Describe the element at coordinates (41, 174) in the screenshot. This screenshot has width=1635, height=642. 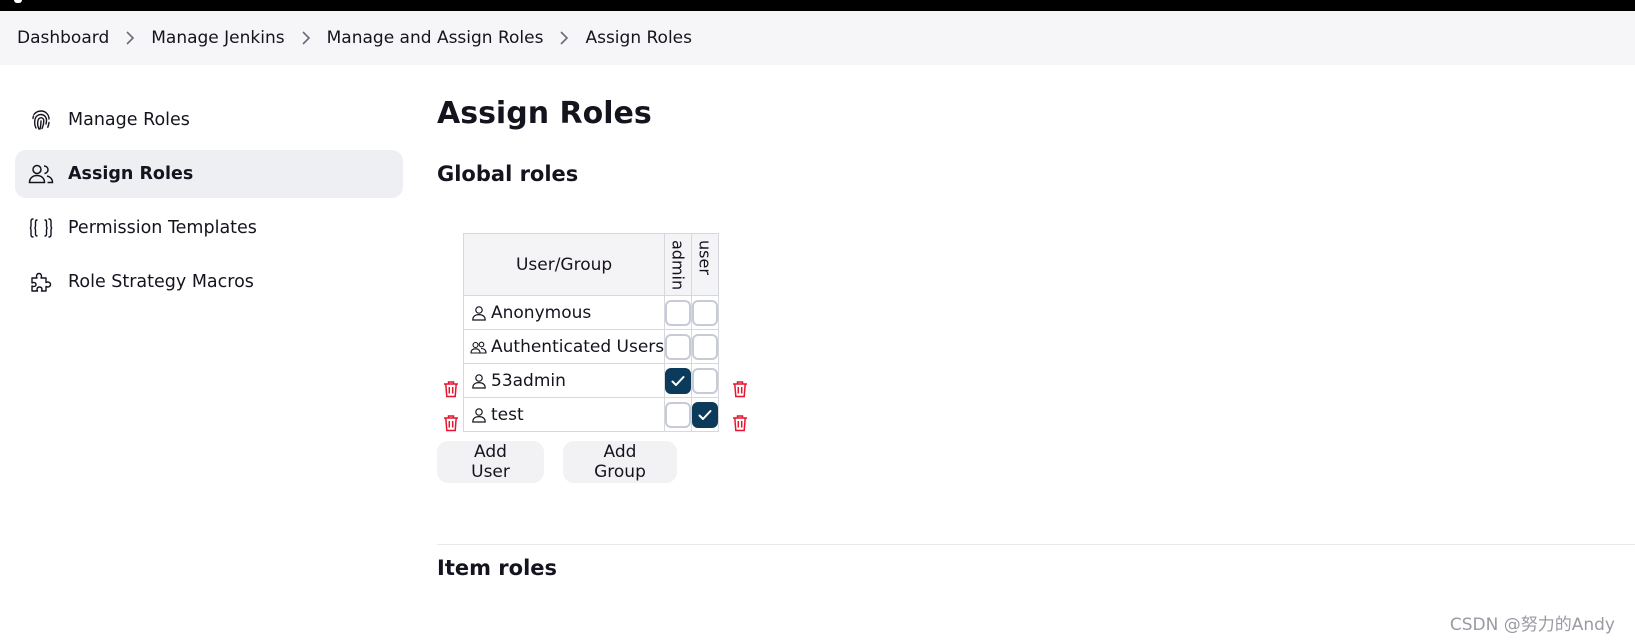
I see `users-icon` at that location.